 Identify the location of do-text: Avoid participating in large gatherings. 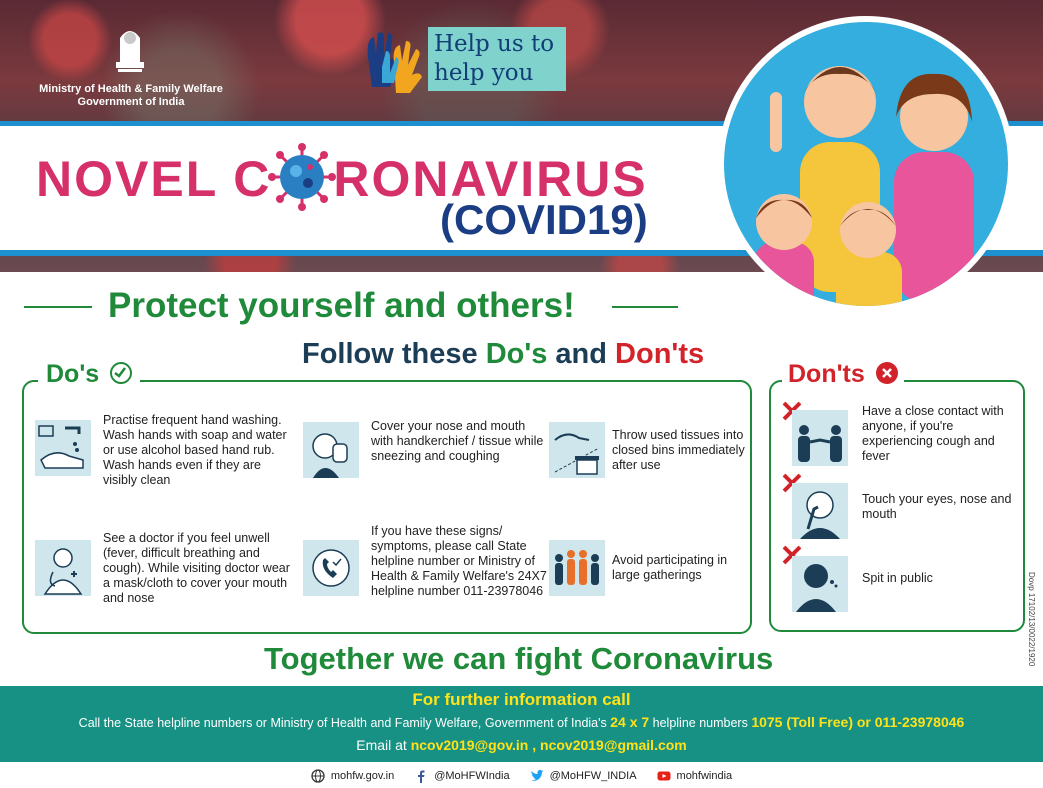
(670, 567).